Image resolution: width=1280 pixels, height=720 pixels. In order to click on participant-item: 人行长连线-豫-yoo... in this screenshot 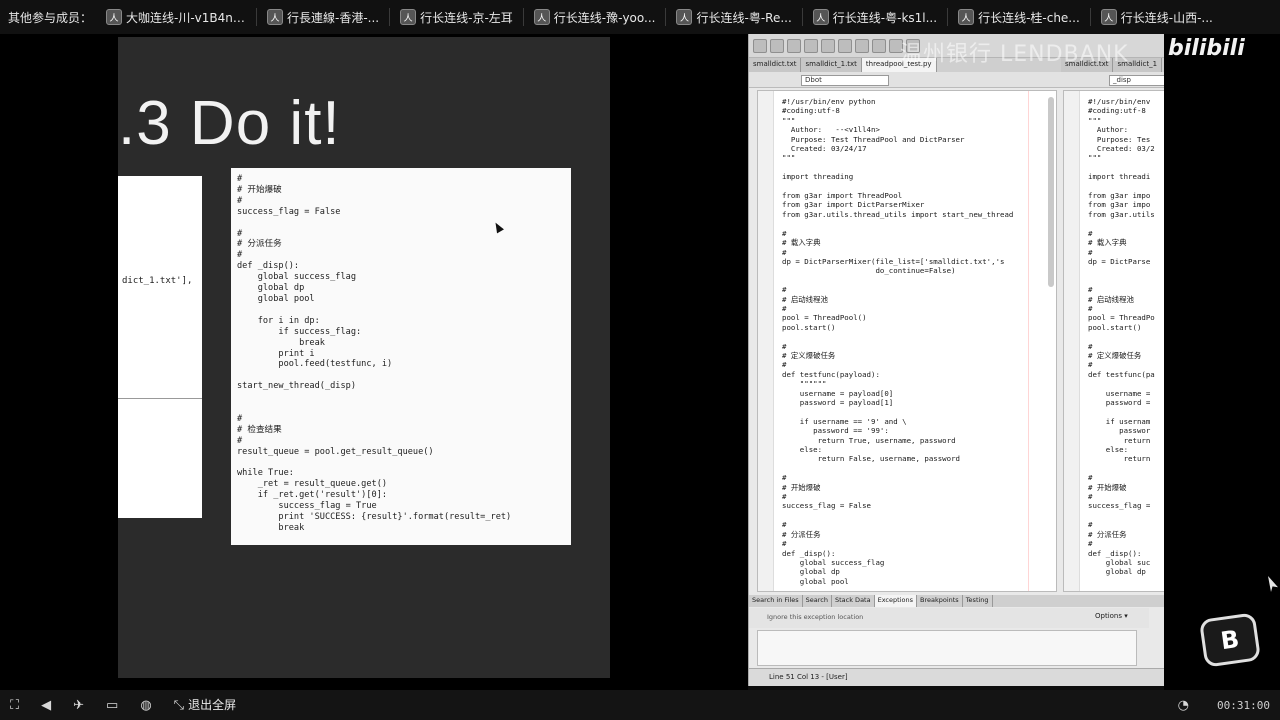, I will do `click(600, 17)`.